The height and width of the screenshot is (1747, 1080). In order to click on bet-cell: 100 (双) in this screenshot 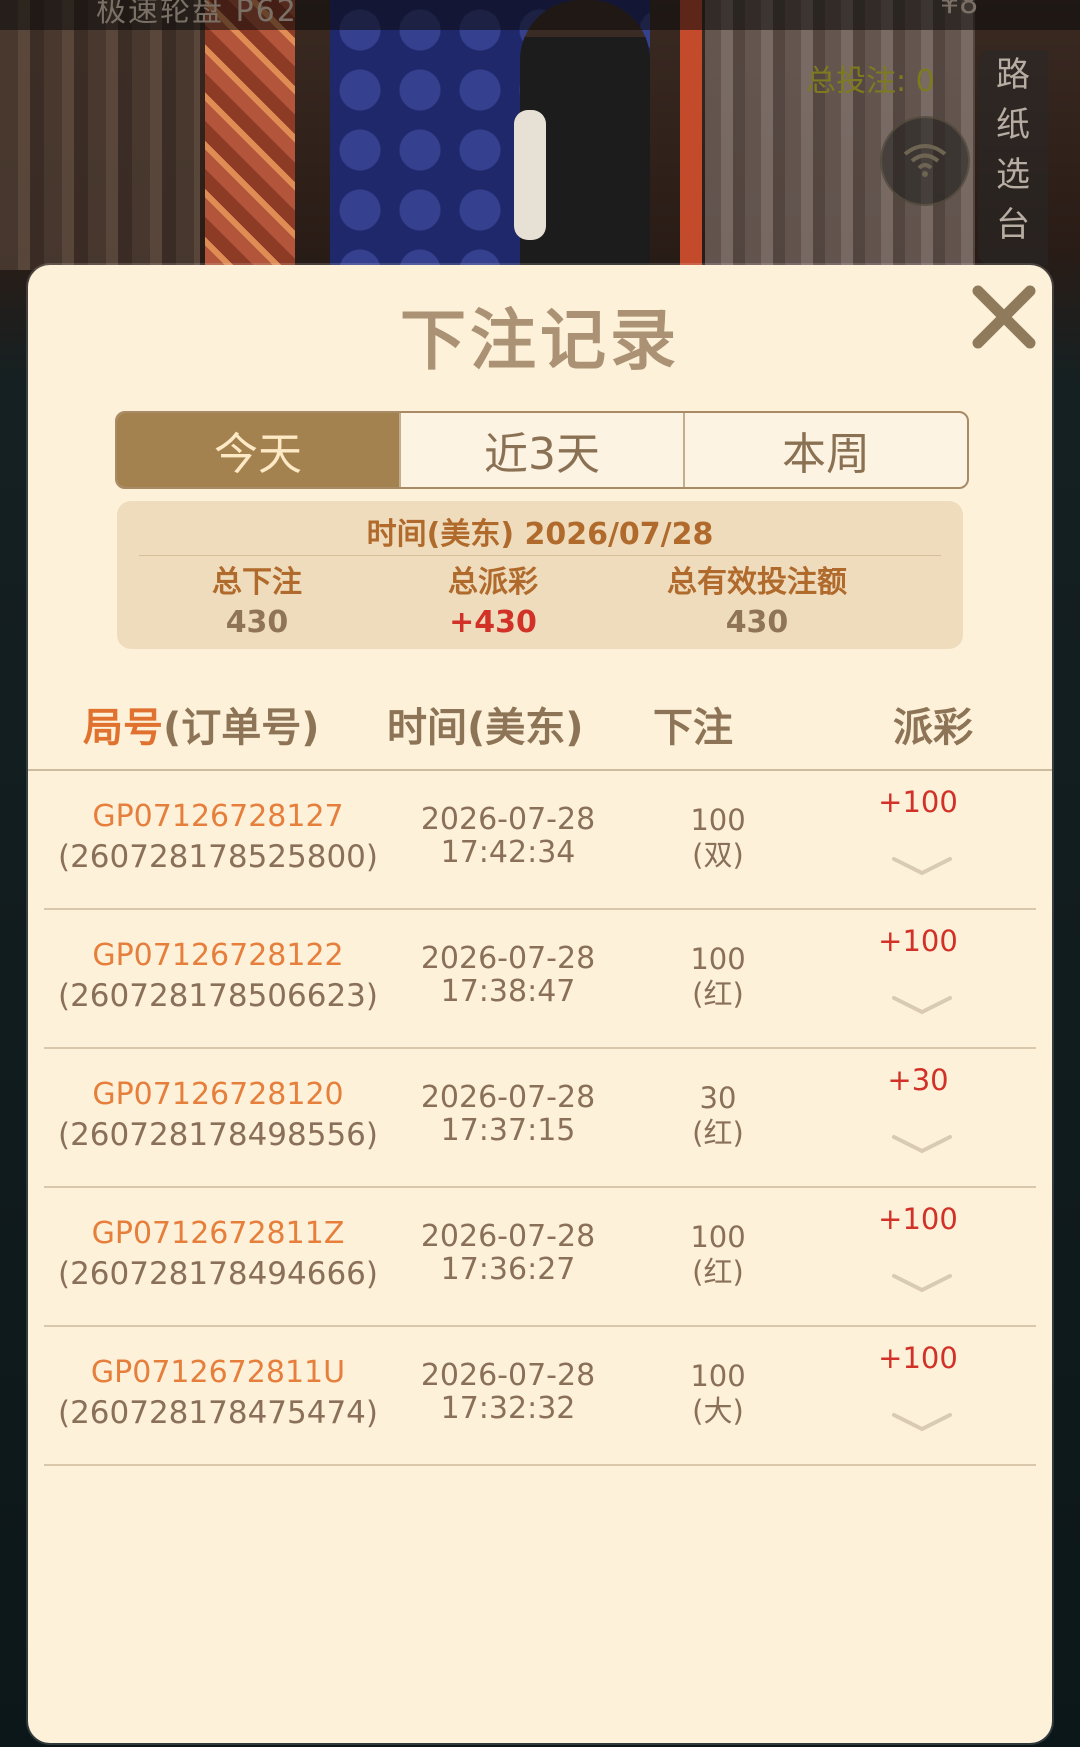, I will do `click(718, 838)`.